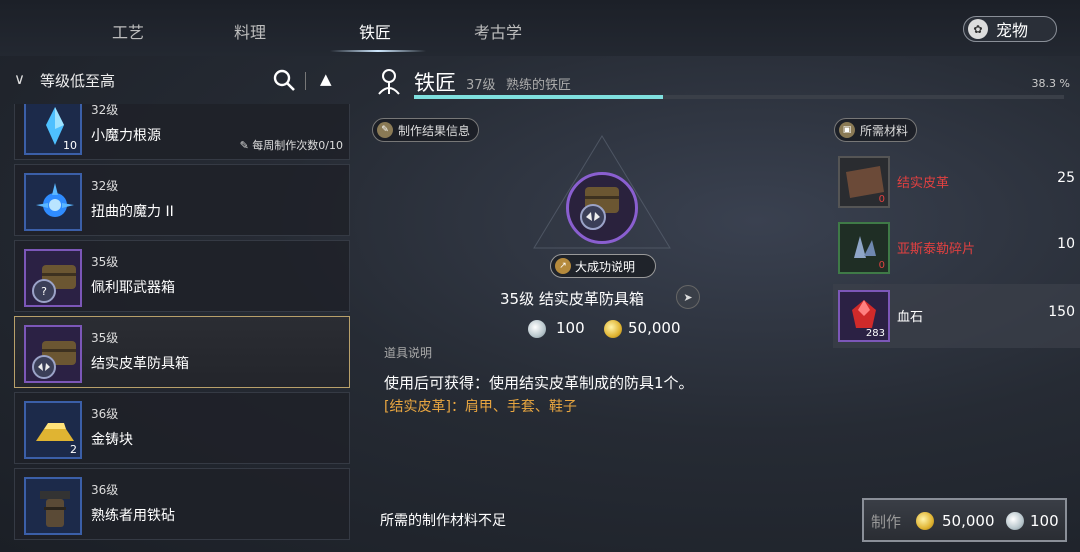 Image resolution: width=1080 pixels, height=552 pixels. What do you see at coordinates (126, 136) in the screenshot?
I see `item-name: 小魔力根源` at bounding box center [126, 136].